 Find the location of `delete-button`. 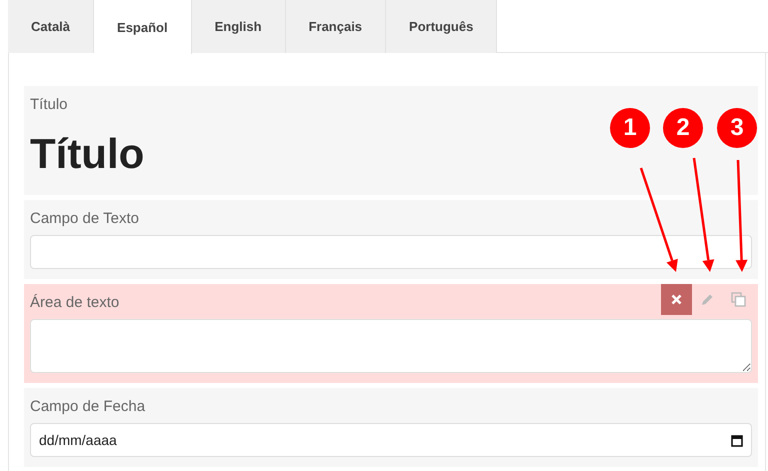

delete-button is located at coordinates (676, 300).